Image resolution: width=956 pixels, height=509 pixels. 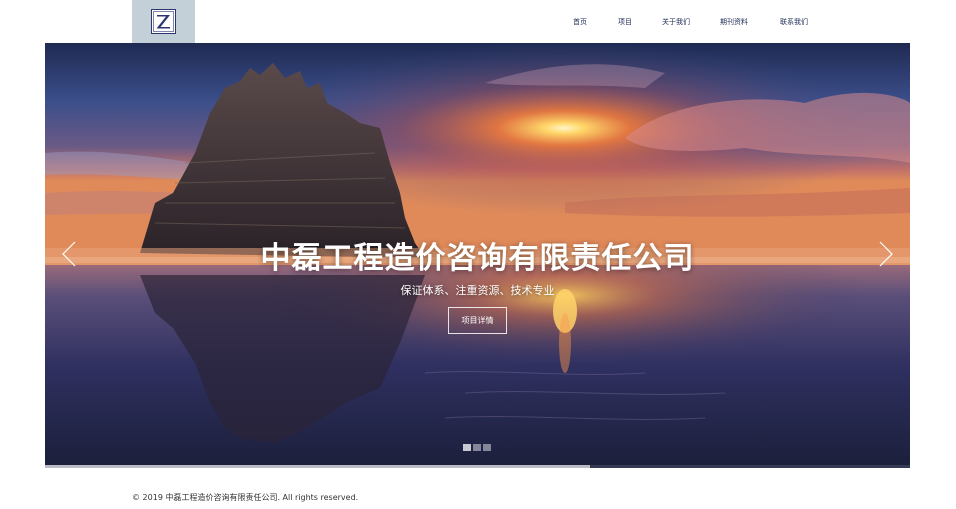 What do you see at coordinates (676, 22) in the screenshot?
I see `nav-item-about: 关于我们` at bounding box center [676, 22].